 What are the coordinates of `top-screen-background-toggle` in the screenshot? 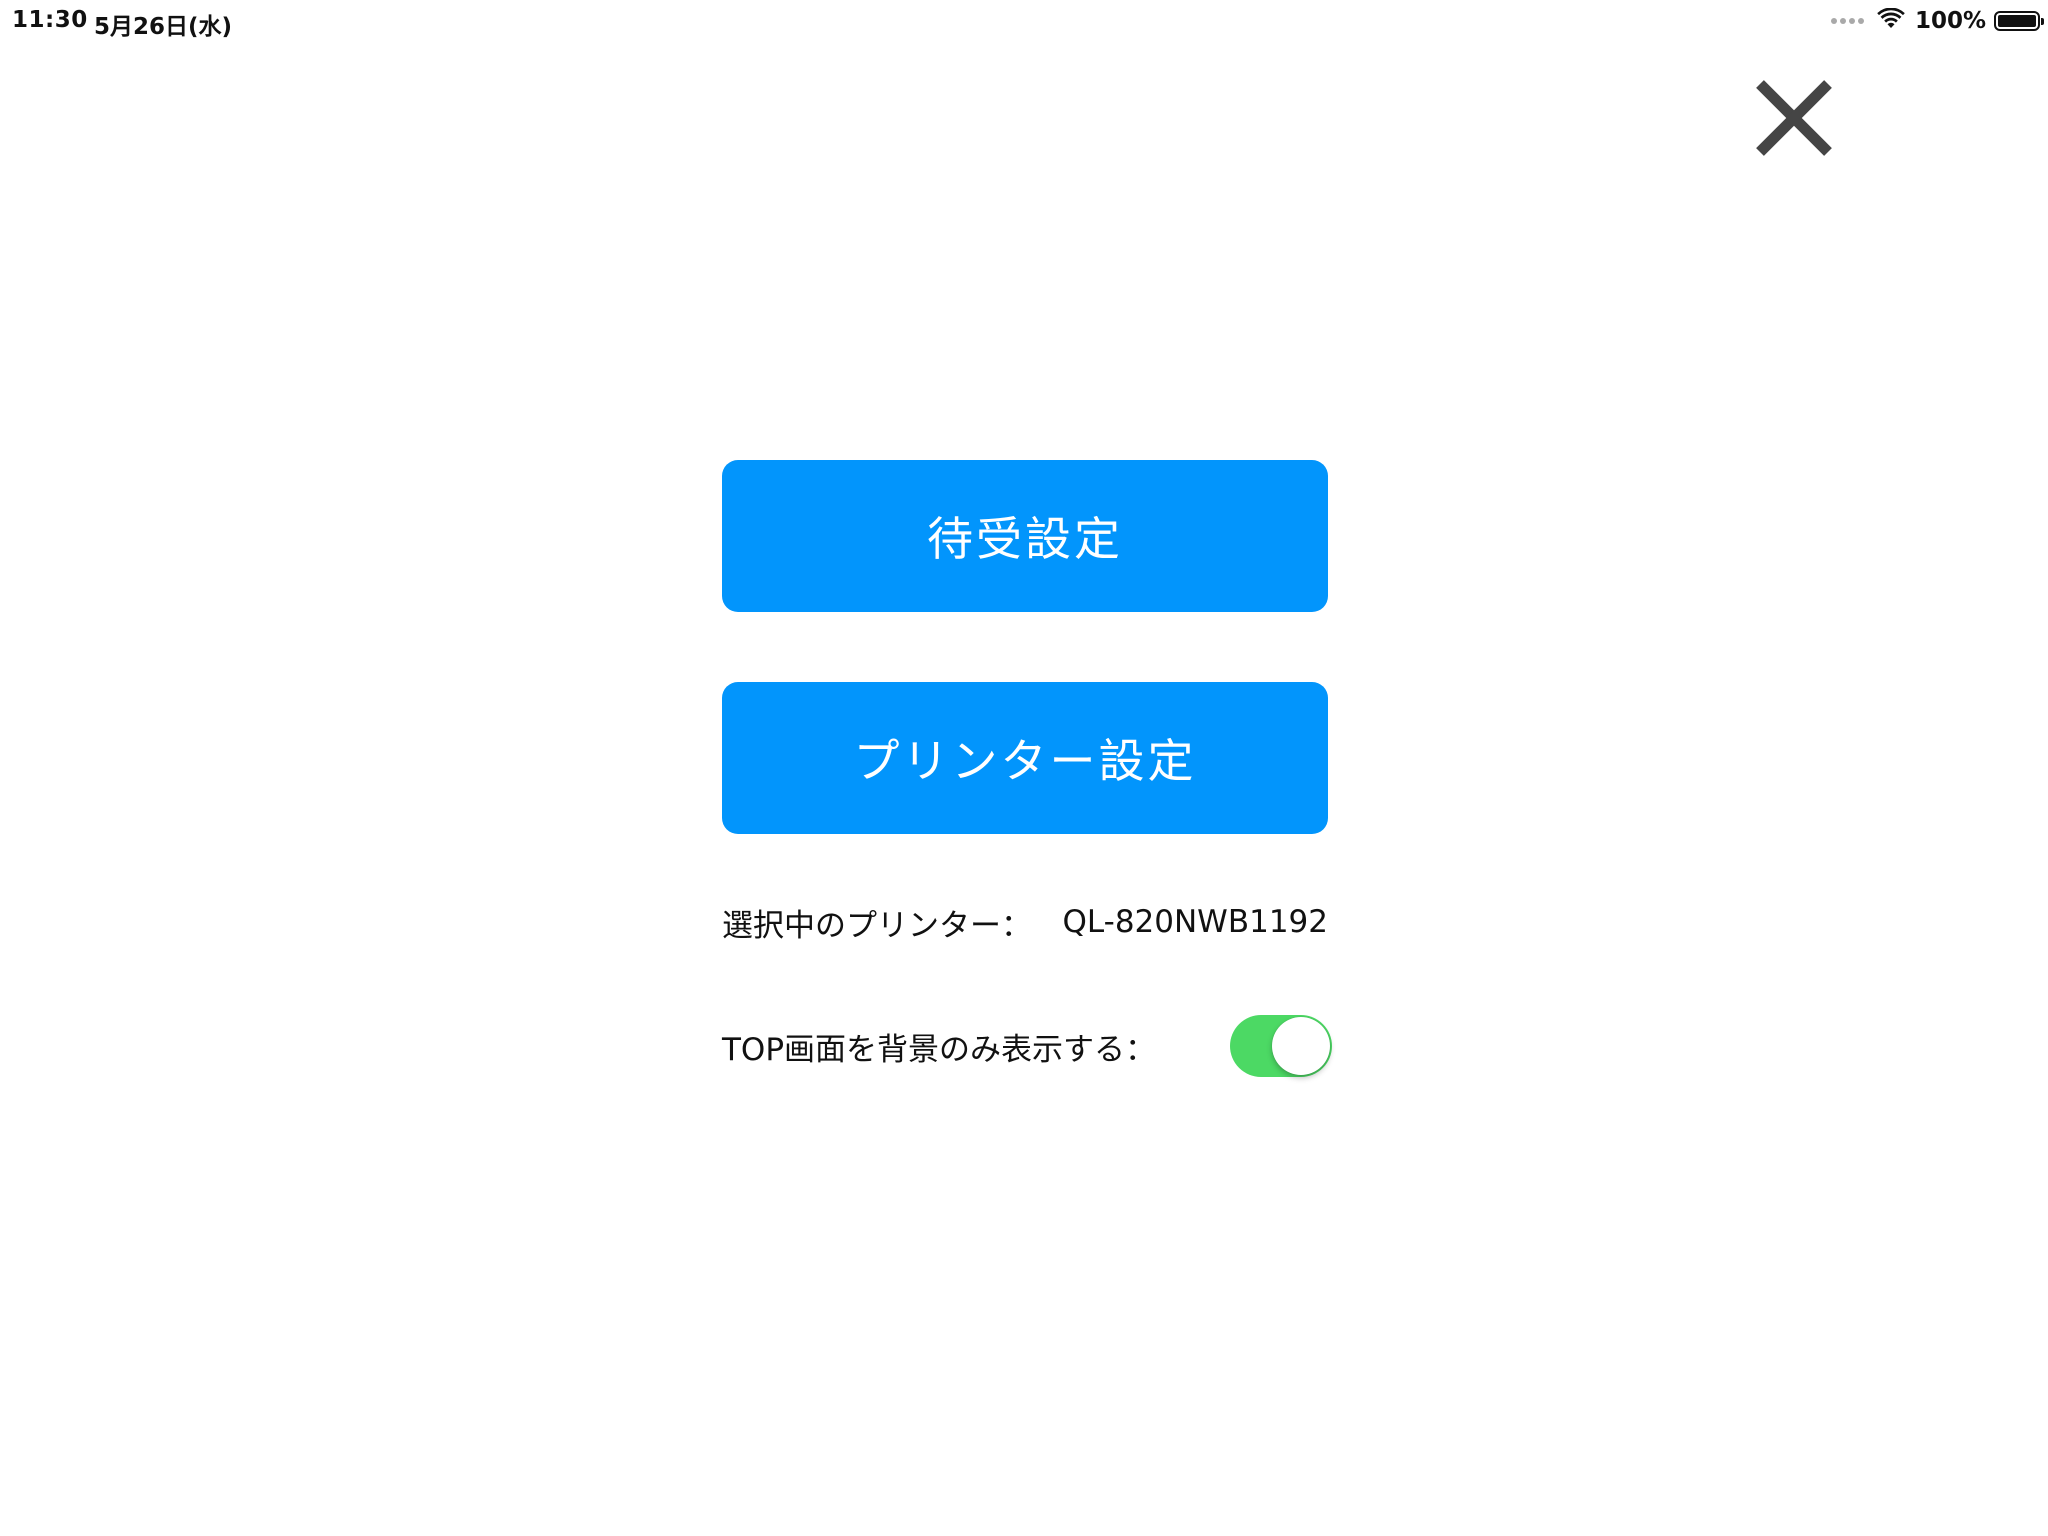 It's located at (1281, 1046).